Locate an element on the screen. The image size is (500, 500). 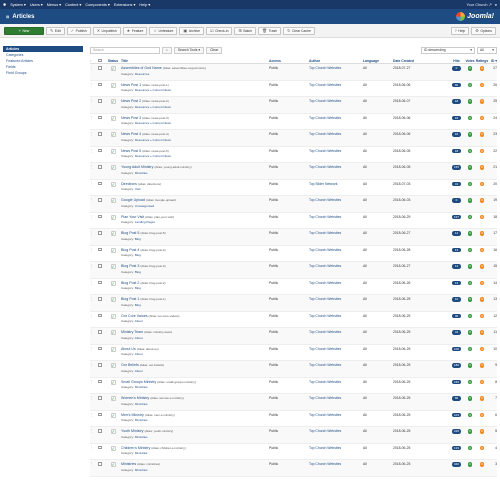
new-button: + New is located at coordinates (24, 30).